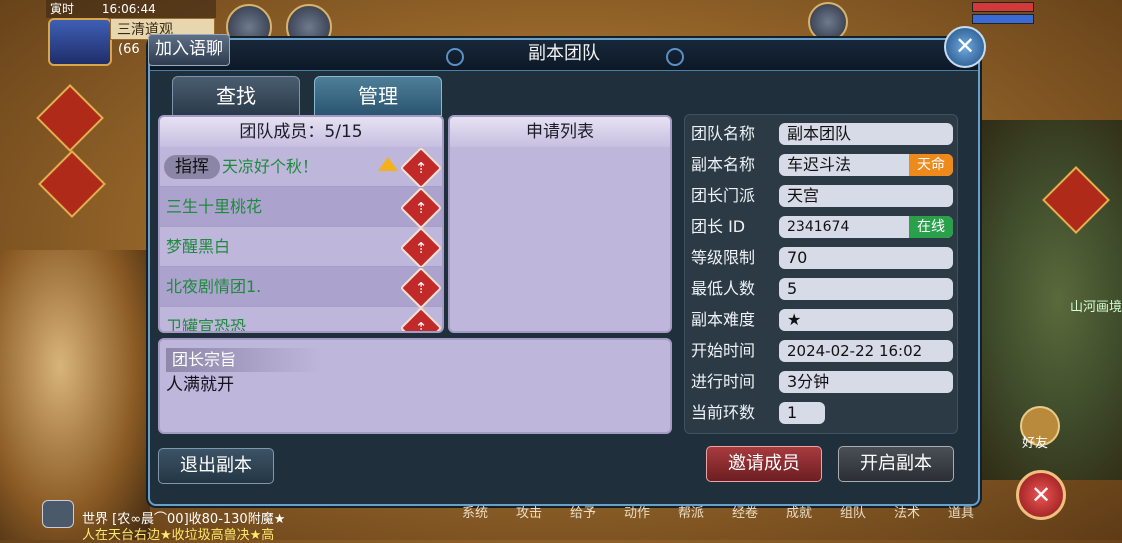  I want to click on apply-list-header: 申请列表, so click(560, 132).